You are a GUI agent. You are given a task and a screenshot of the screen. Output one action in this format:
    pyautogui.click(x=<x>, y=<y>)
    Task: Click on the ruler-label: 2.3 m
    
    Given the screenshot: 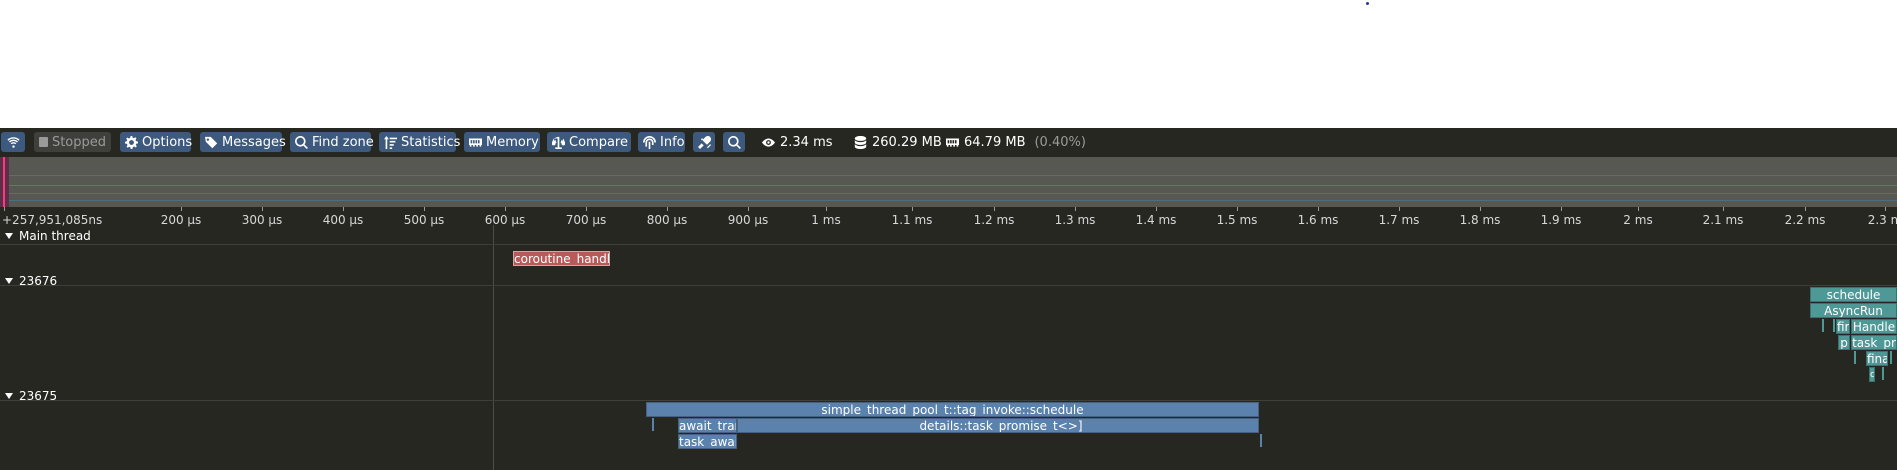 What is the action you would take?
    pyautogui.click(x=1882, y=220)
    